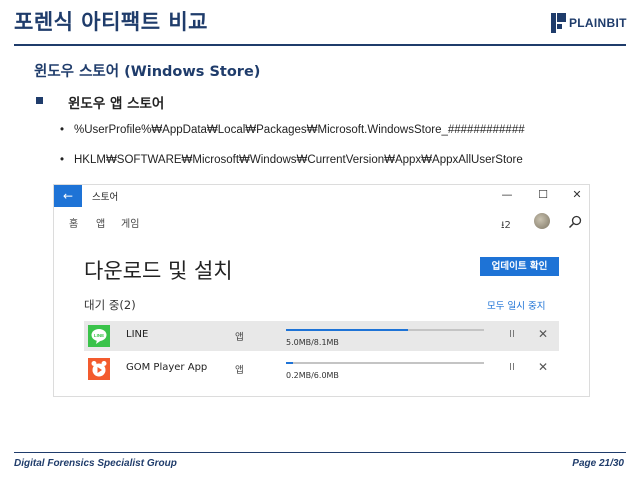 The image size is (638, 479). Describe the element at coordinates (100, 222) in the screenshot. I see `nav-apps: 앱` at that location.